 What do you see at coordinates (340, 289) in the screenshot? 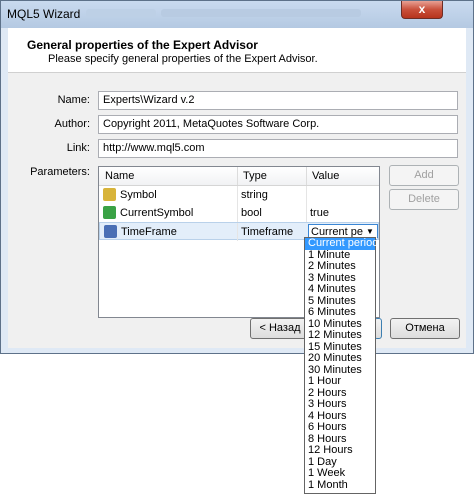
I see `dropdown-option: 4 Minutes` at bounding box center [340, 289].